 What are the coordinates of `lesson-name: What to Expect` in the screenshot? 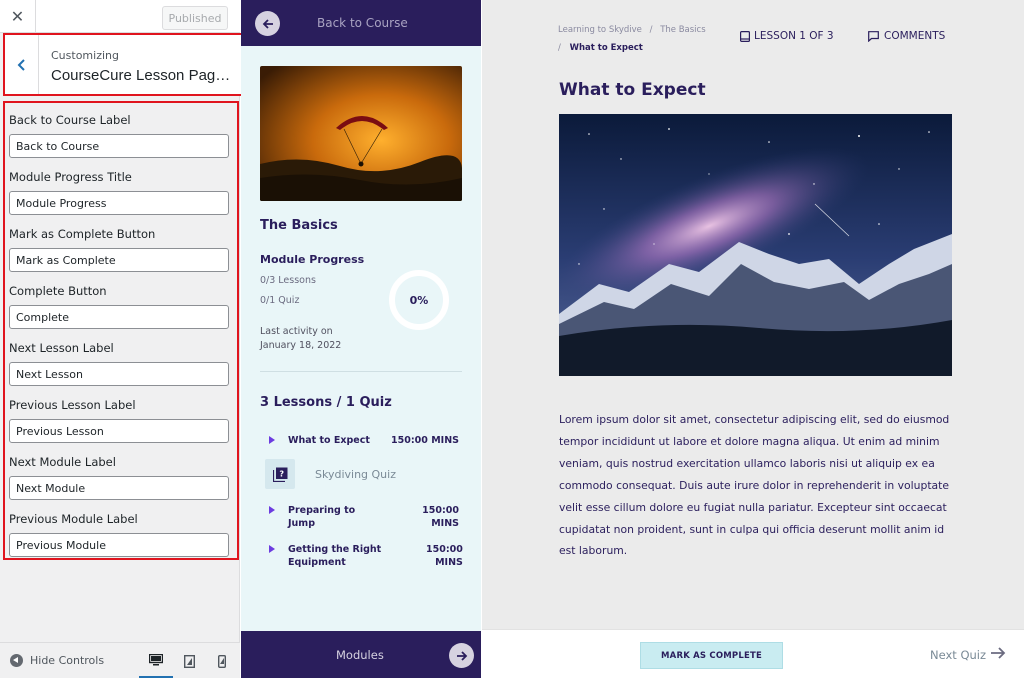 It's located at (329, 440).